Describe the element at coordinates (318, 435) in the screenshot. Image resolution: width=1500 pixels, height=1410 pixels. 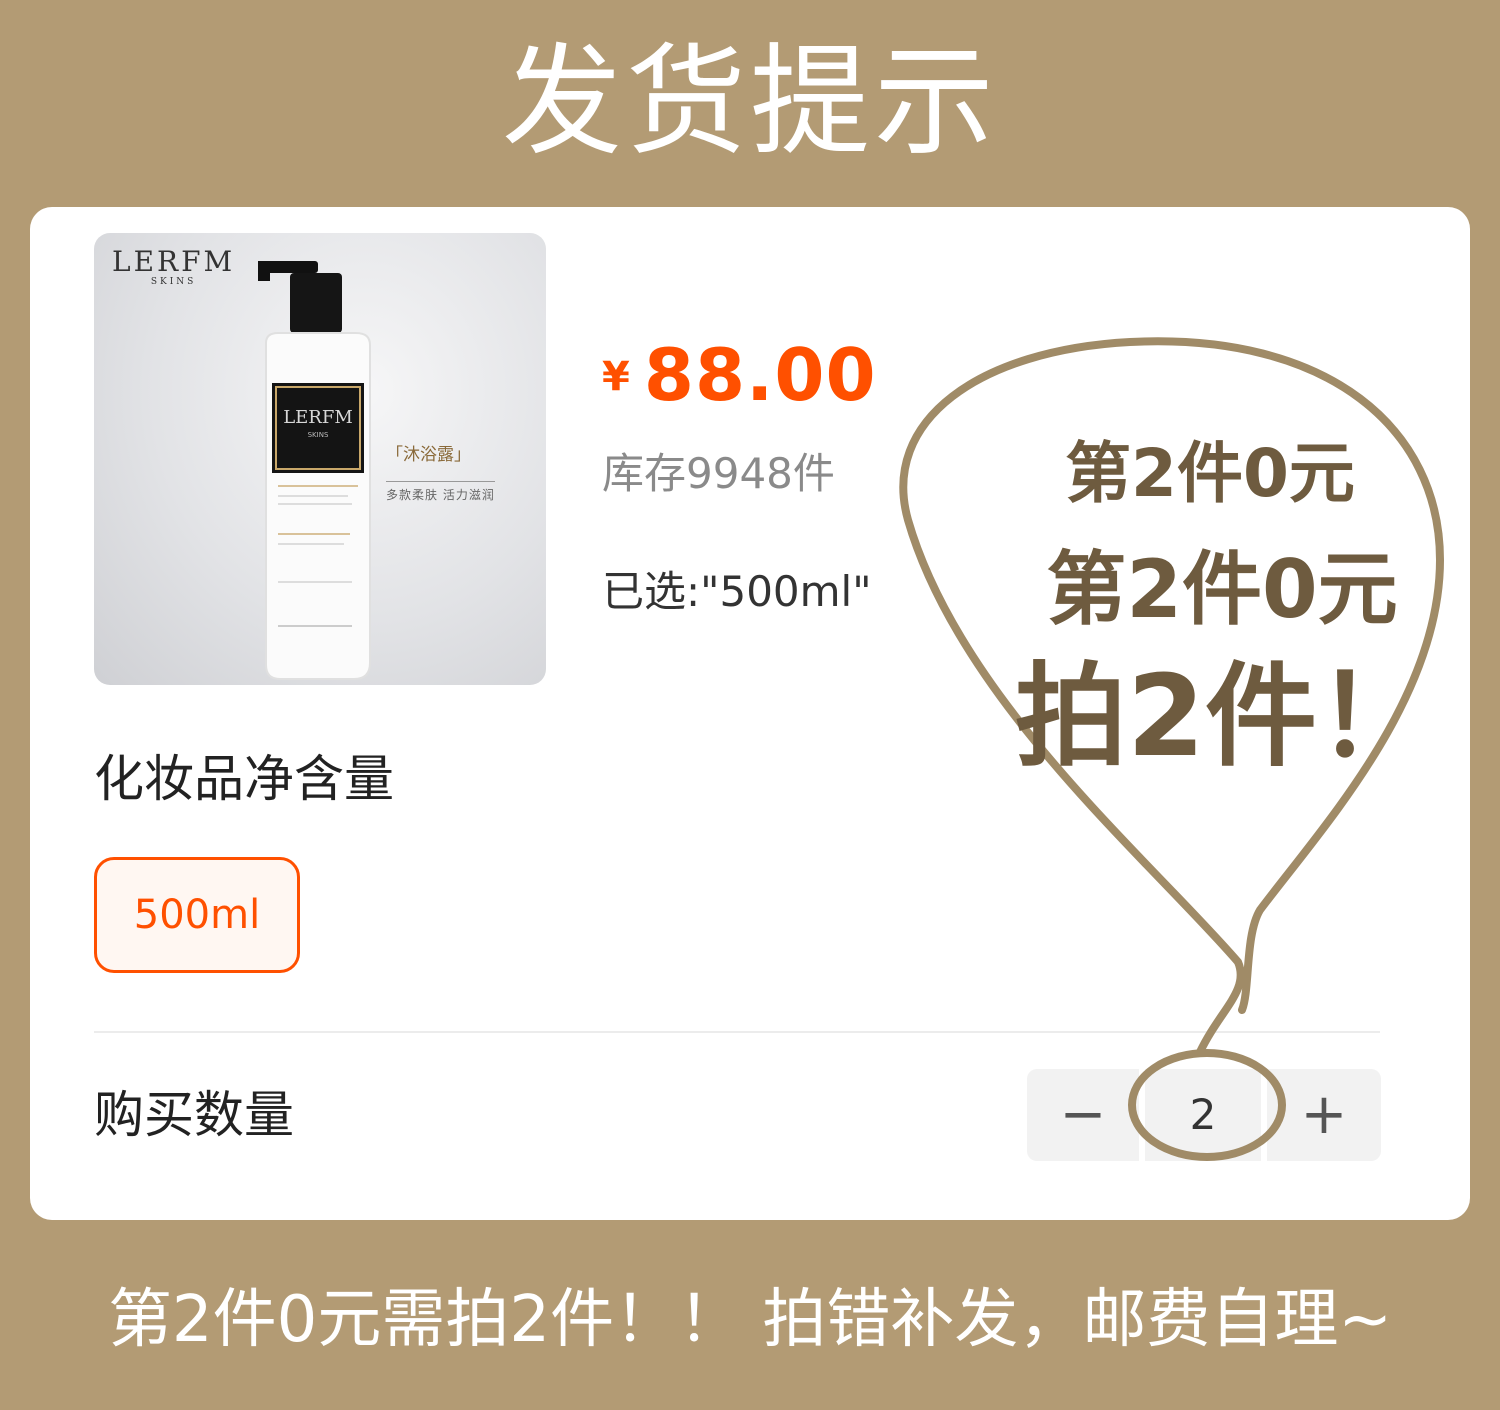
I see `svg-text: SKINS` at that location.